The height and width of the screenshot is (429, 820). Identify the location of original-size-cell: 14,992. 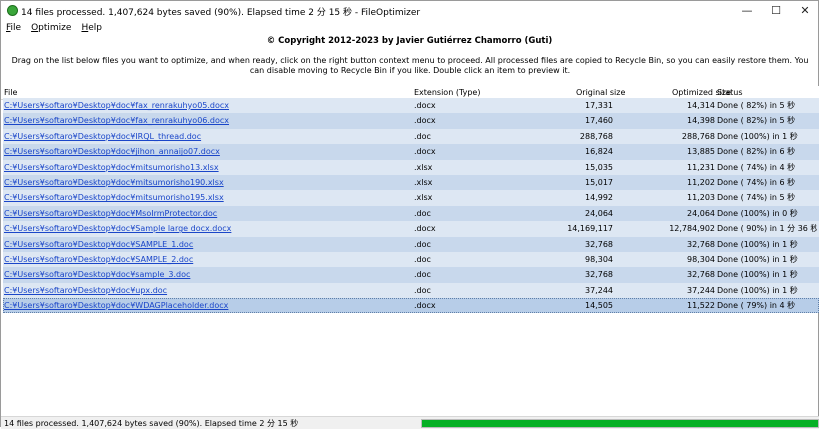
(599, 198).